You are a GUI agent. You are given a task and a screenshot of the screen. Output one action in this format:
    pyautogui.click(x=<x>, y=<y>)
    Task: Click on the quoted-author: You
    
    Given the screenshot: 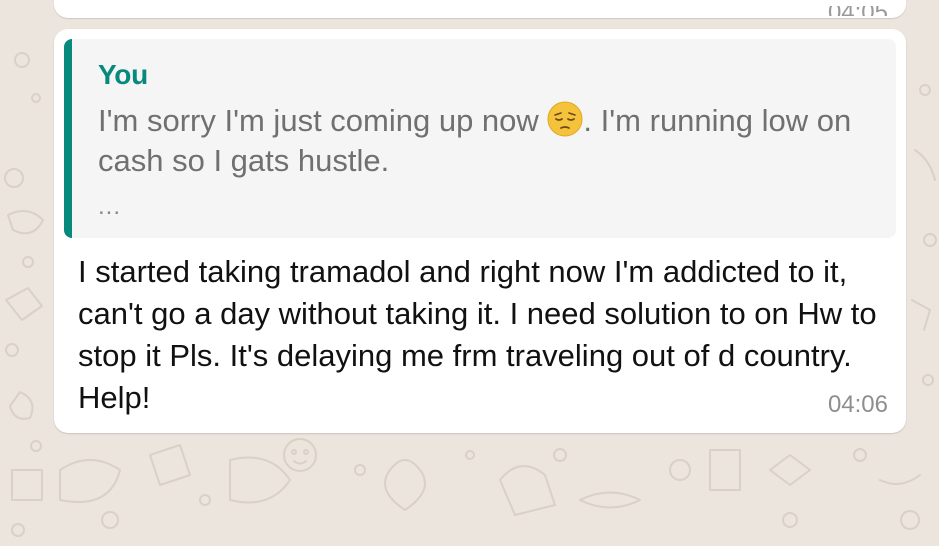 What is the action you would take?
    pyautogui.click(x=123, y=74)
    